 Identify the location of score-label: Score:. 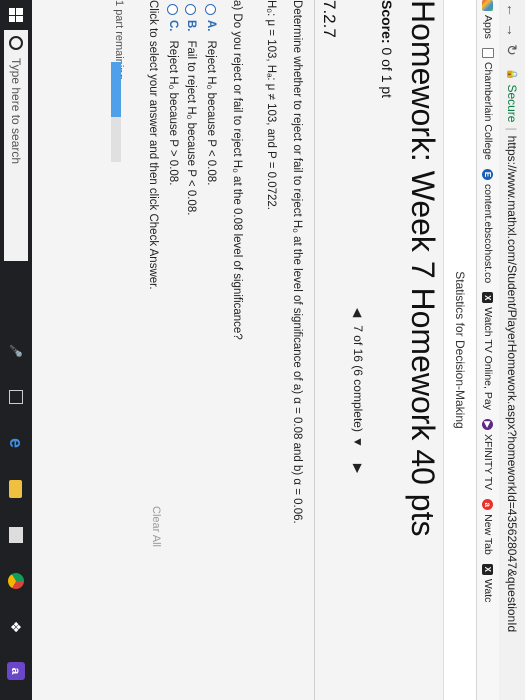
(387, 22).